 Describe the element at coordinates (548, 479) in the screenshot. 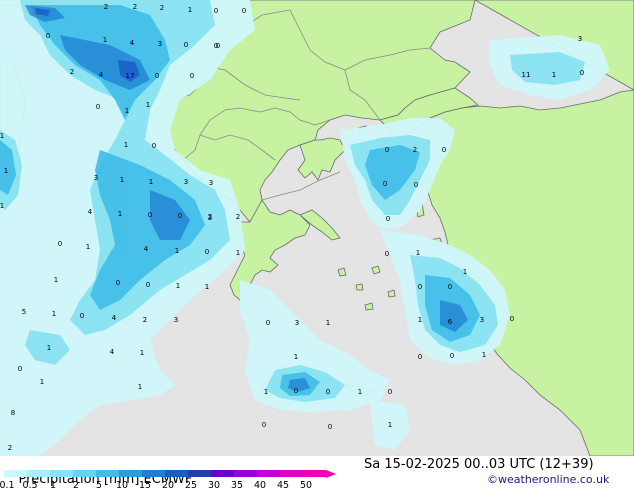

I see `credit-link: ©weatheronline.co.uk` at that location.